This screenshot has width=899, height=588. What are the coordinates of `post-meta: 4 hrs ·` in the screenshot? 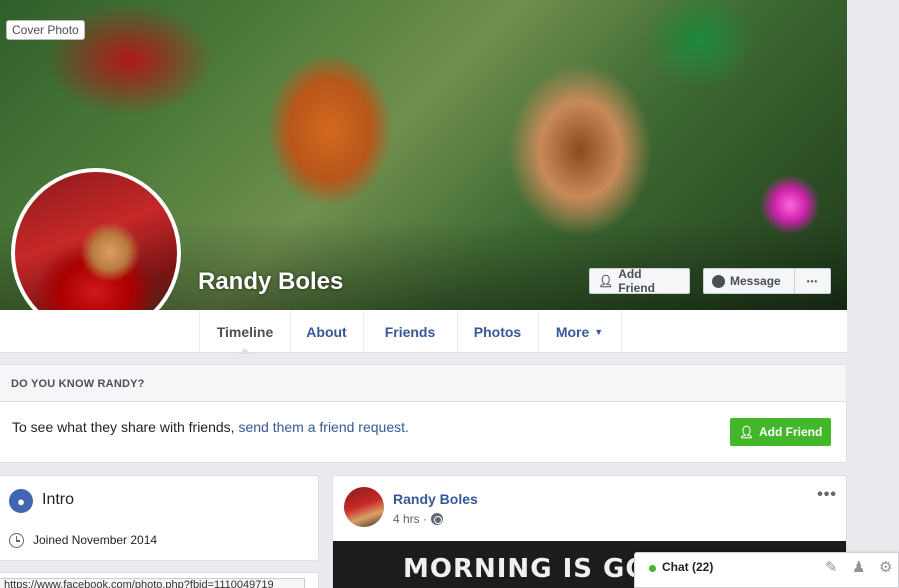 It's located at (418, 519).